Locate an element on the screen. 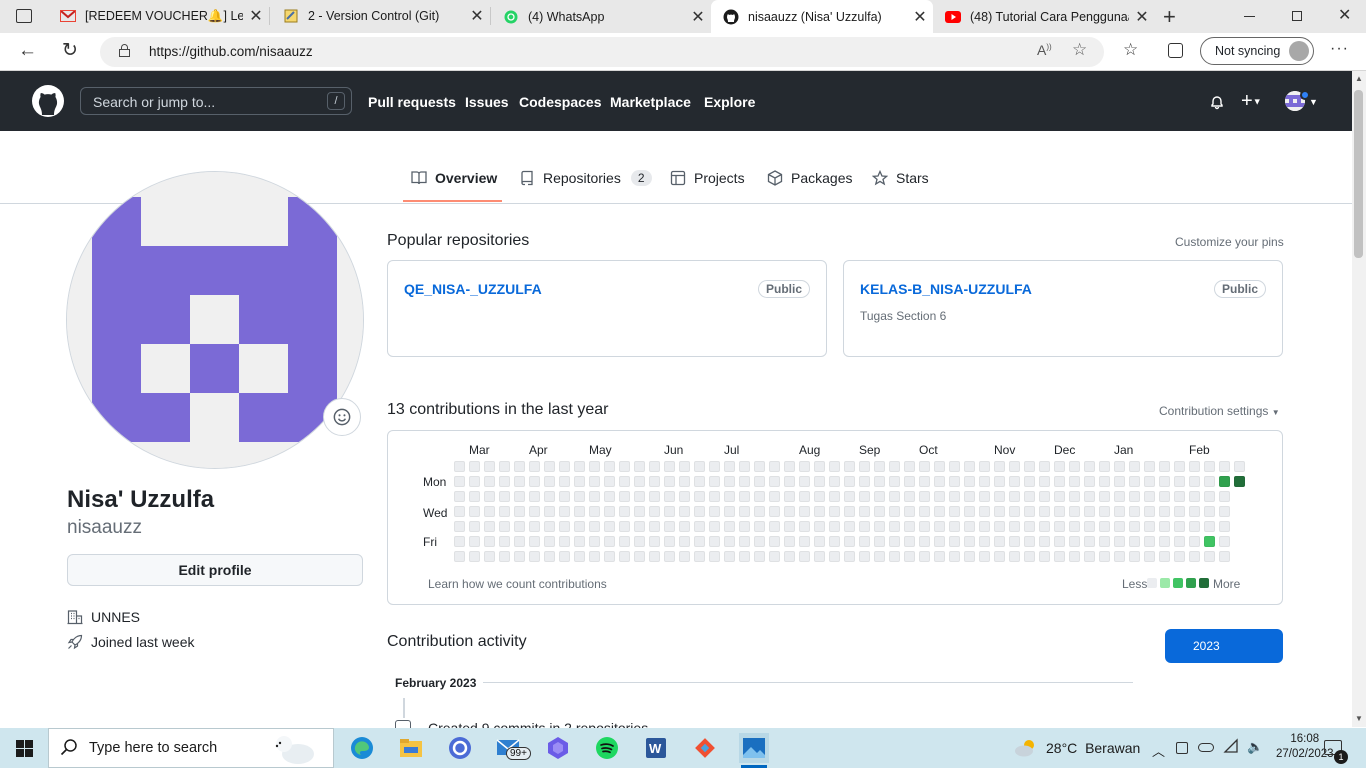  close-window-icon: ✕ is located at coordinates (1344, 15).